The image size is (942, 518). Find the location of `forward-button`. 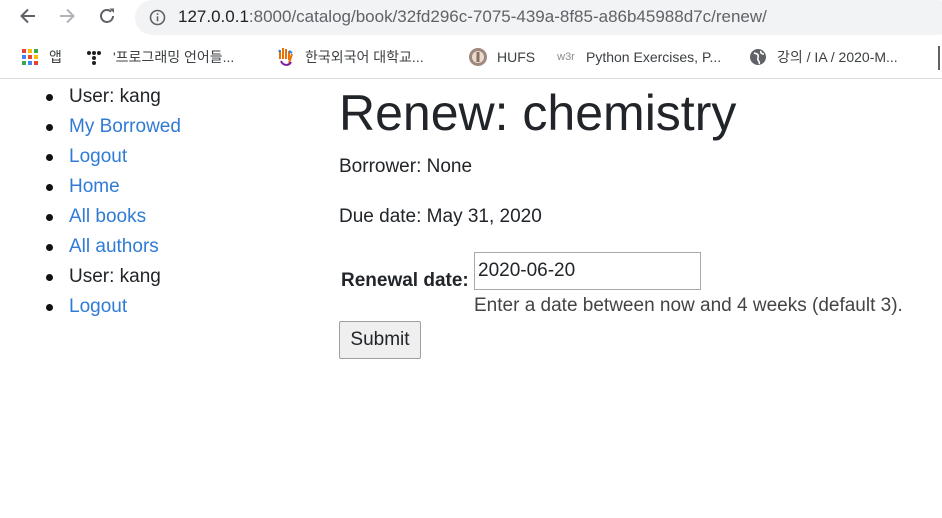

forward-button is located at coordinates (67, 18).